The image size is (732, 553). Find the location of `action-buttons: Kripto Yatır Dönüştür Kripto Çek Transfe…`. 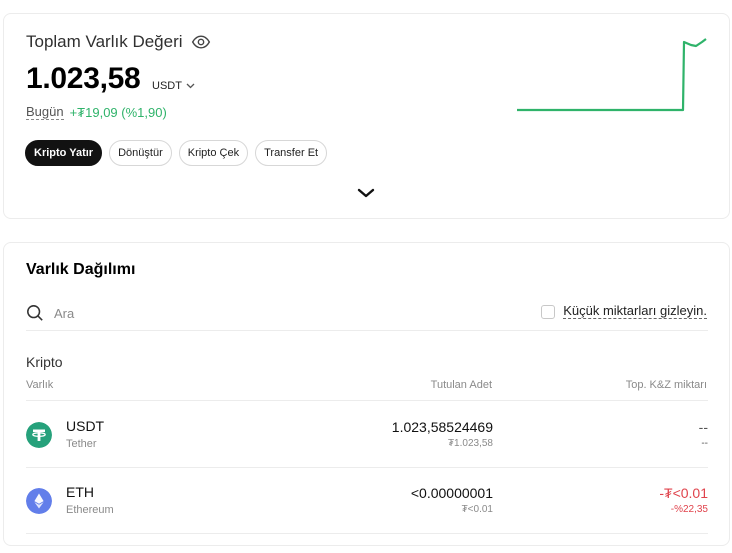

action-buttons: Kripto Yatır Dönüştür Kripto Çek Transfe… is located at coordinates (176, 153).